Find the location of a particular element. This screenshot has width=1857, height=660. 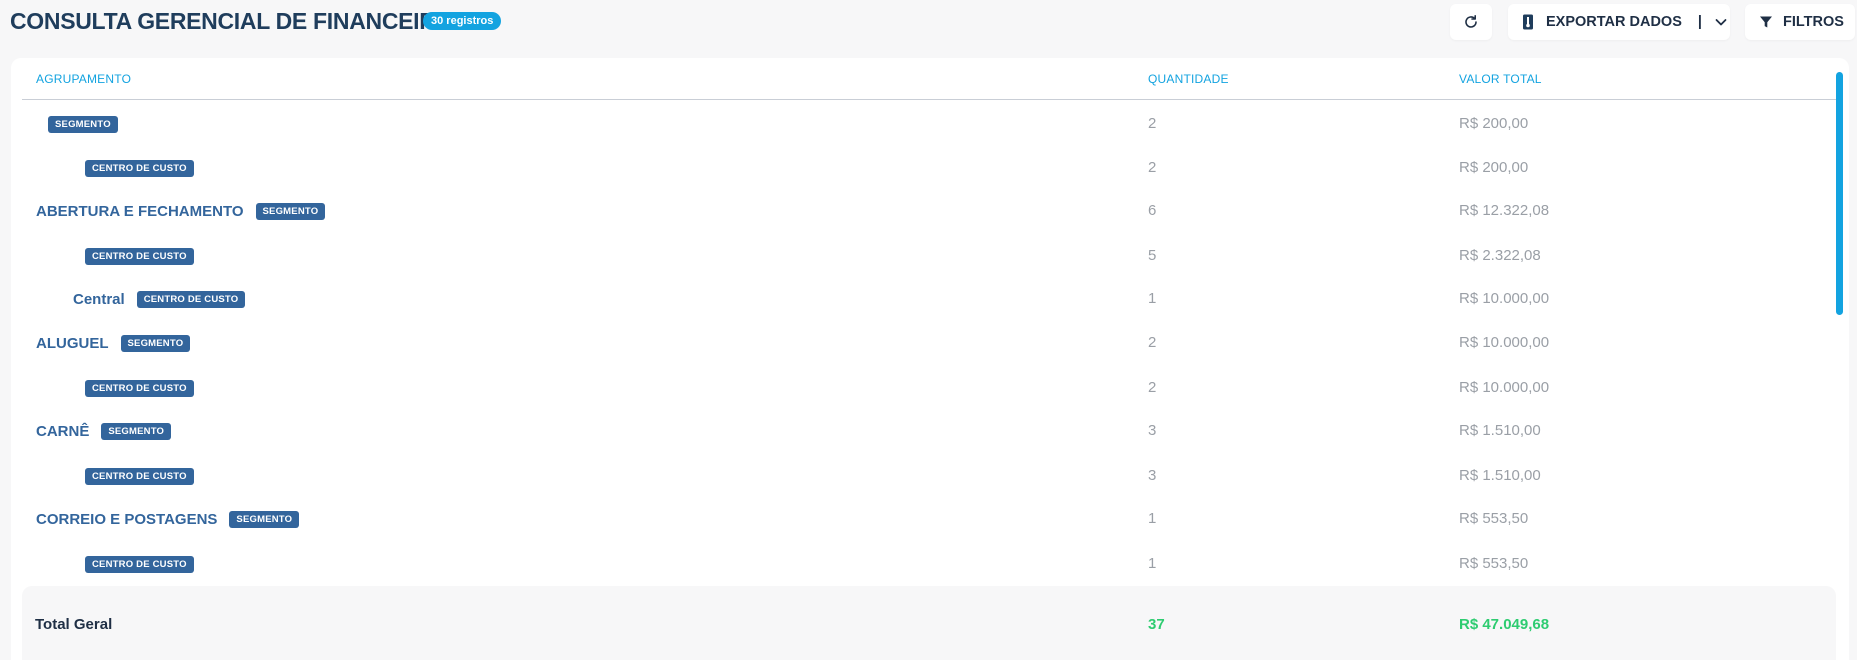

table-row: CENTRO DE CUSTO 2 R$ 10.000,00 is located at coordinates (929, 388).